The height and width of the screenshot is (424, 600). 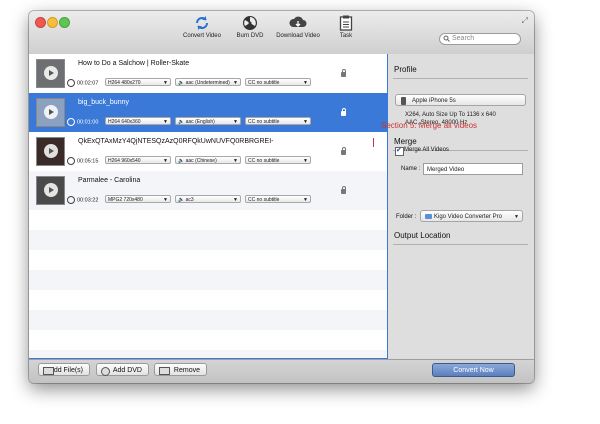 What do you see at coordinates (525, 21) in the screenshot?
I see `fullscreen-icon: ⤢` at bounding box center [525, 21].